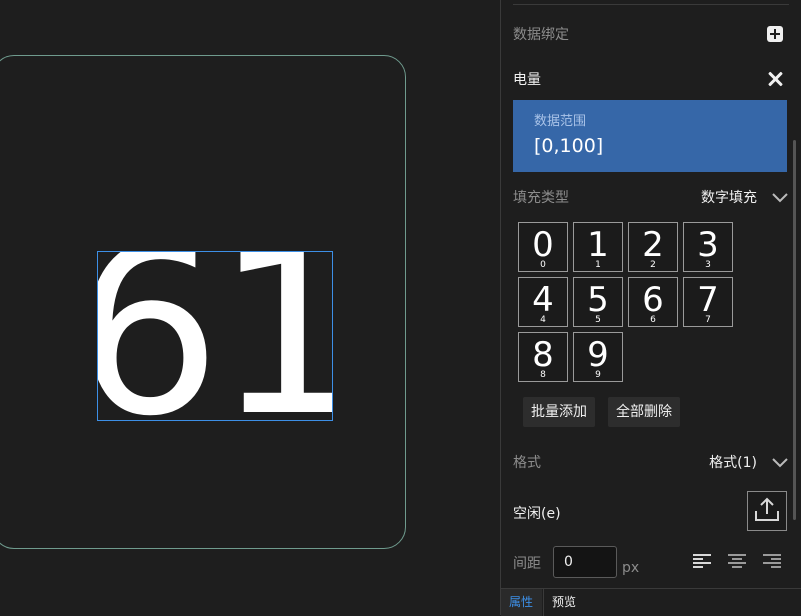 This screenshot has height=616, width=801. What do you see at coordinates (650, 462) in the screenshot?
I see `format-row: 格式 格式(1)` at bounding box center [650, 462].